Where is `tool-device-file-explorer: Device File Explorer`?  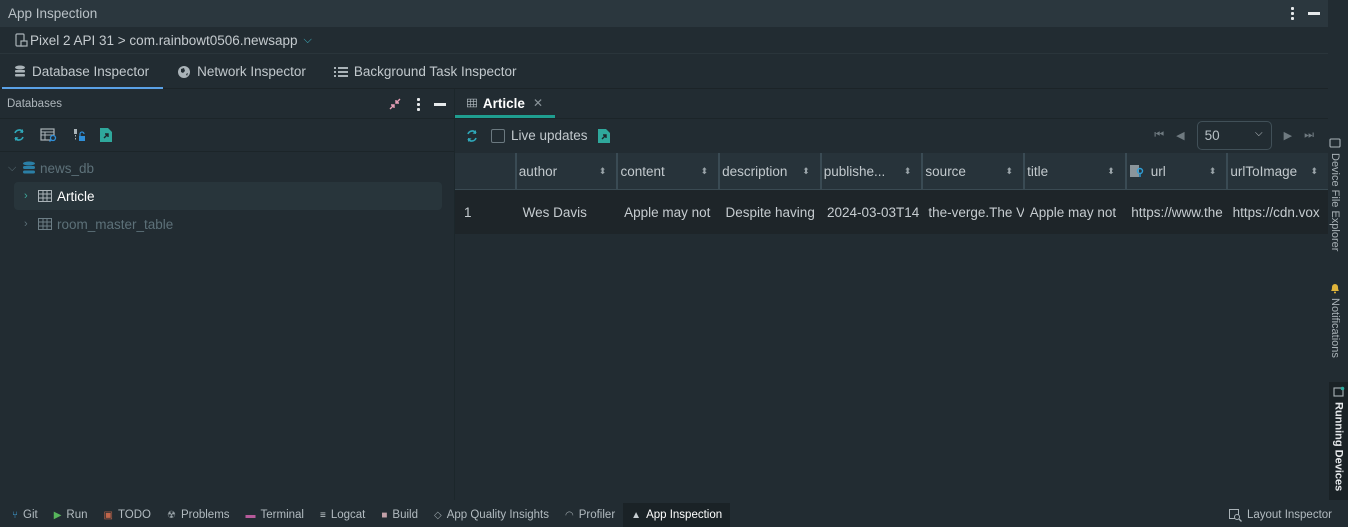 tool-device-file-explorer: Device File Explorer is located at coordinates (1335, 194).